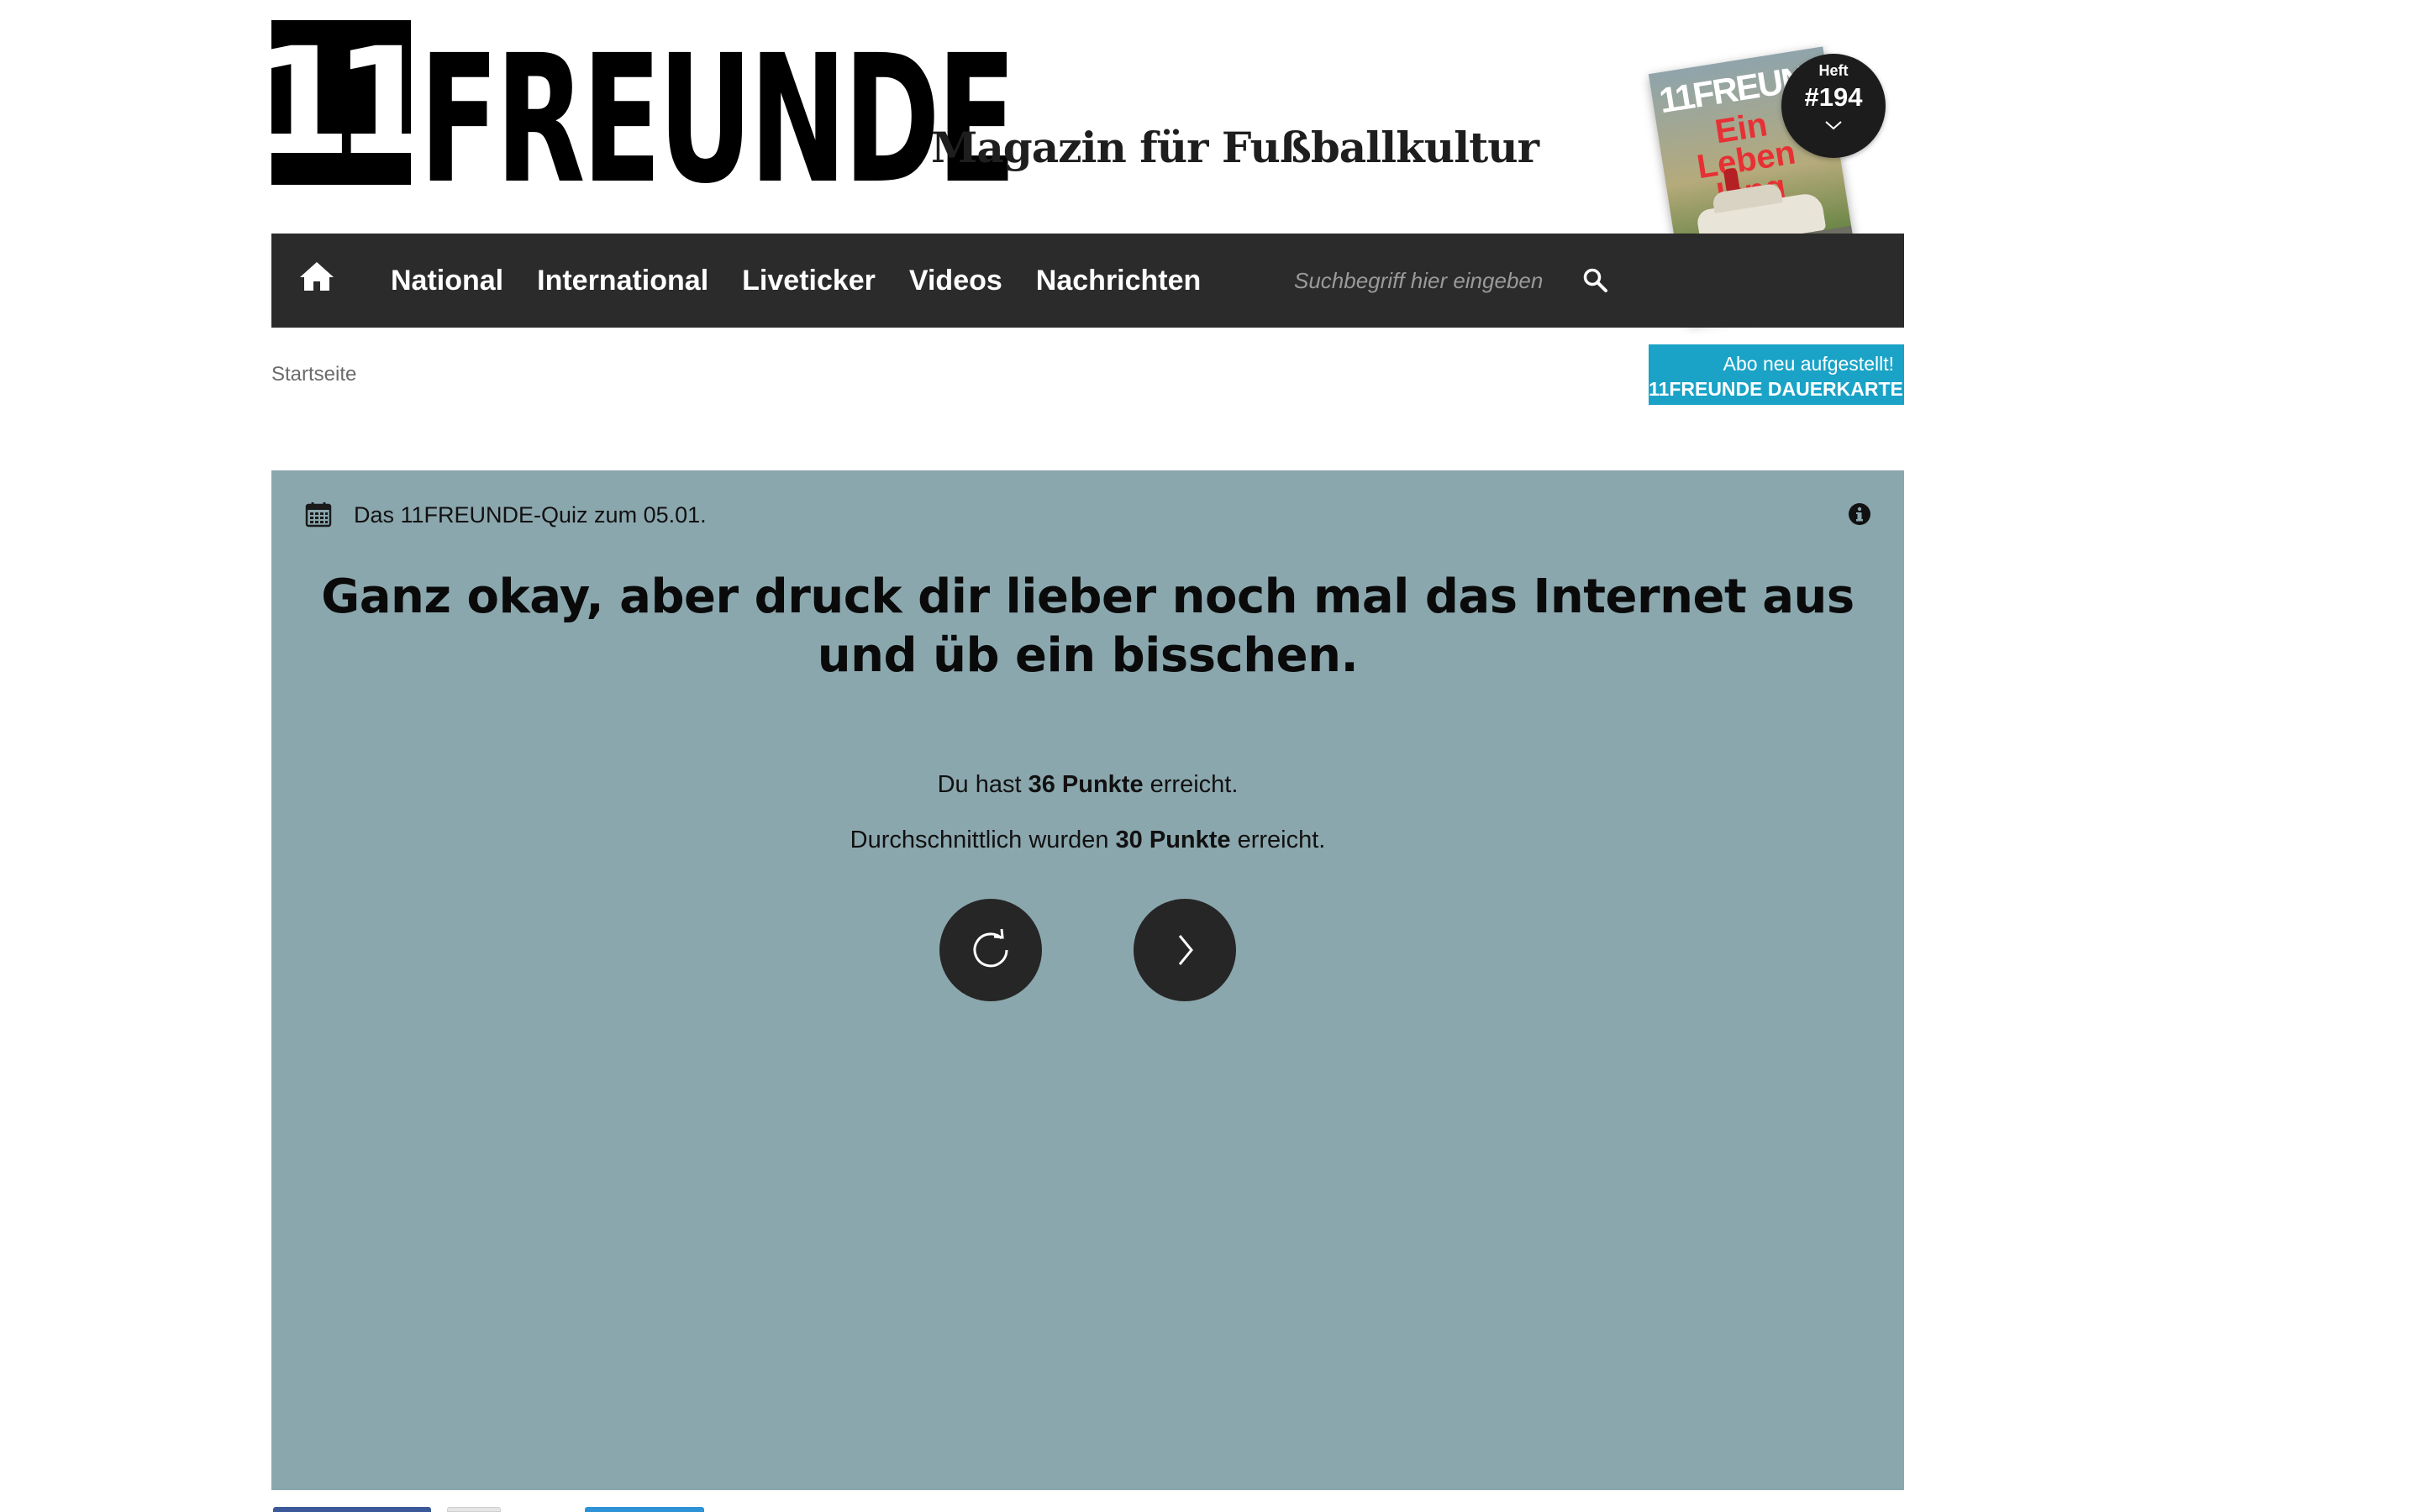  What do you see at coordinates (1119, 281) in the screenshot?
I see `nav-item-nachrichten: Nachrichten` at bounding box center [1119, 281].